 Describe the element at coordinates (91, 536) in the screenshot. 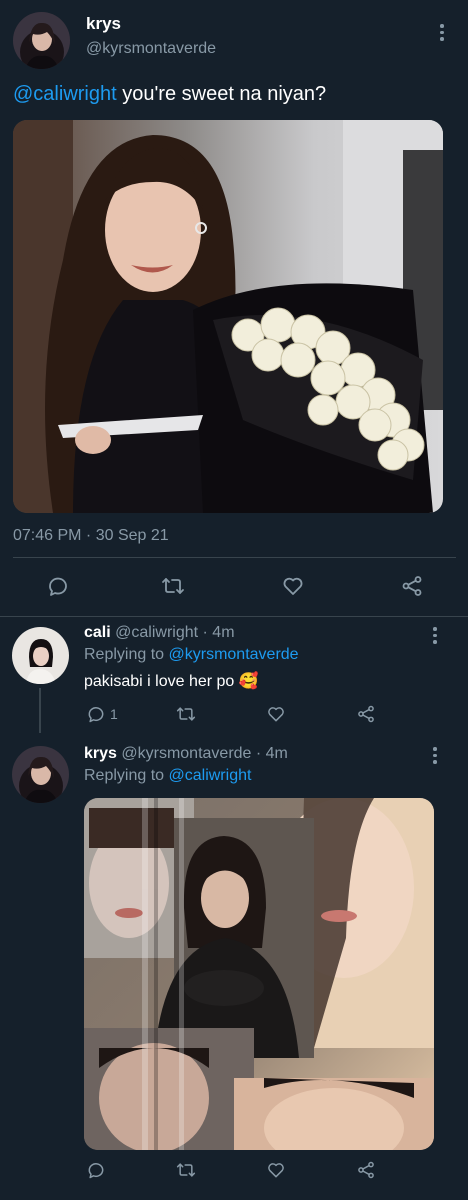

I see `timestamp: 07:46 PM · 30 Sep 21` at that location.